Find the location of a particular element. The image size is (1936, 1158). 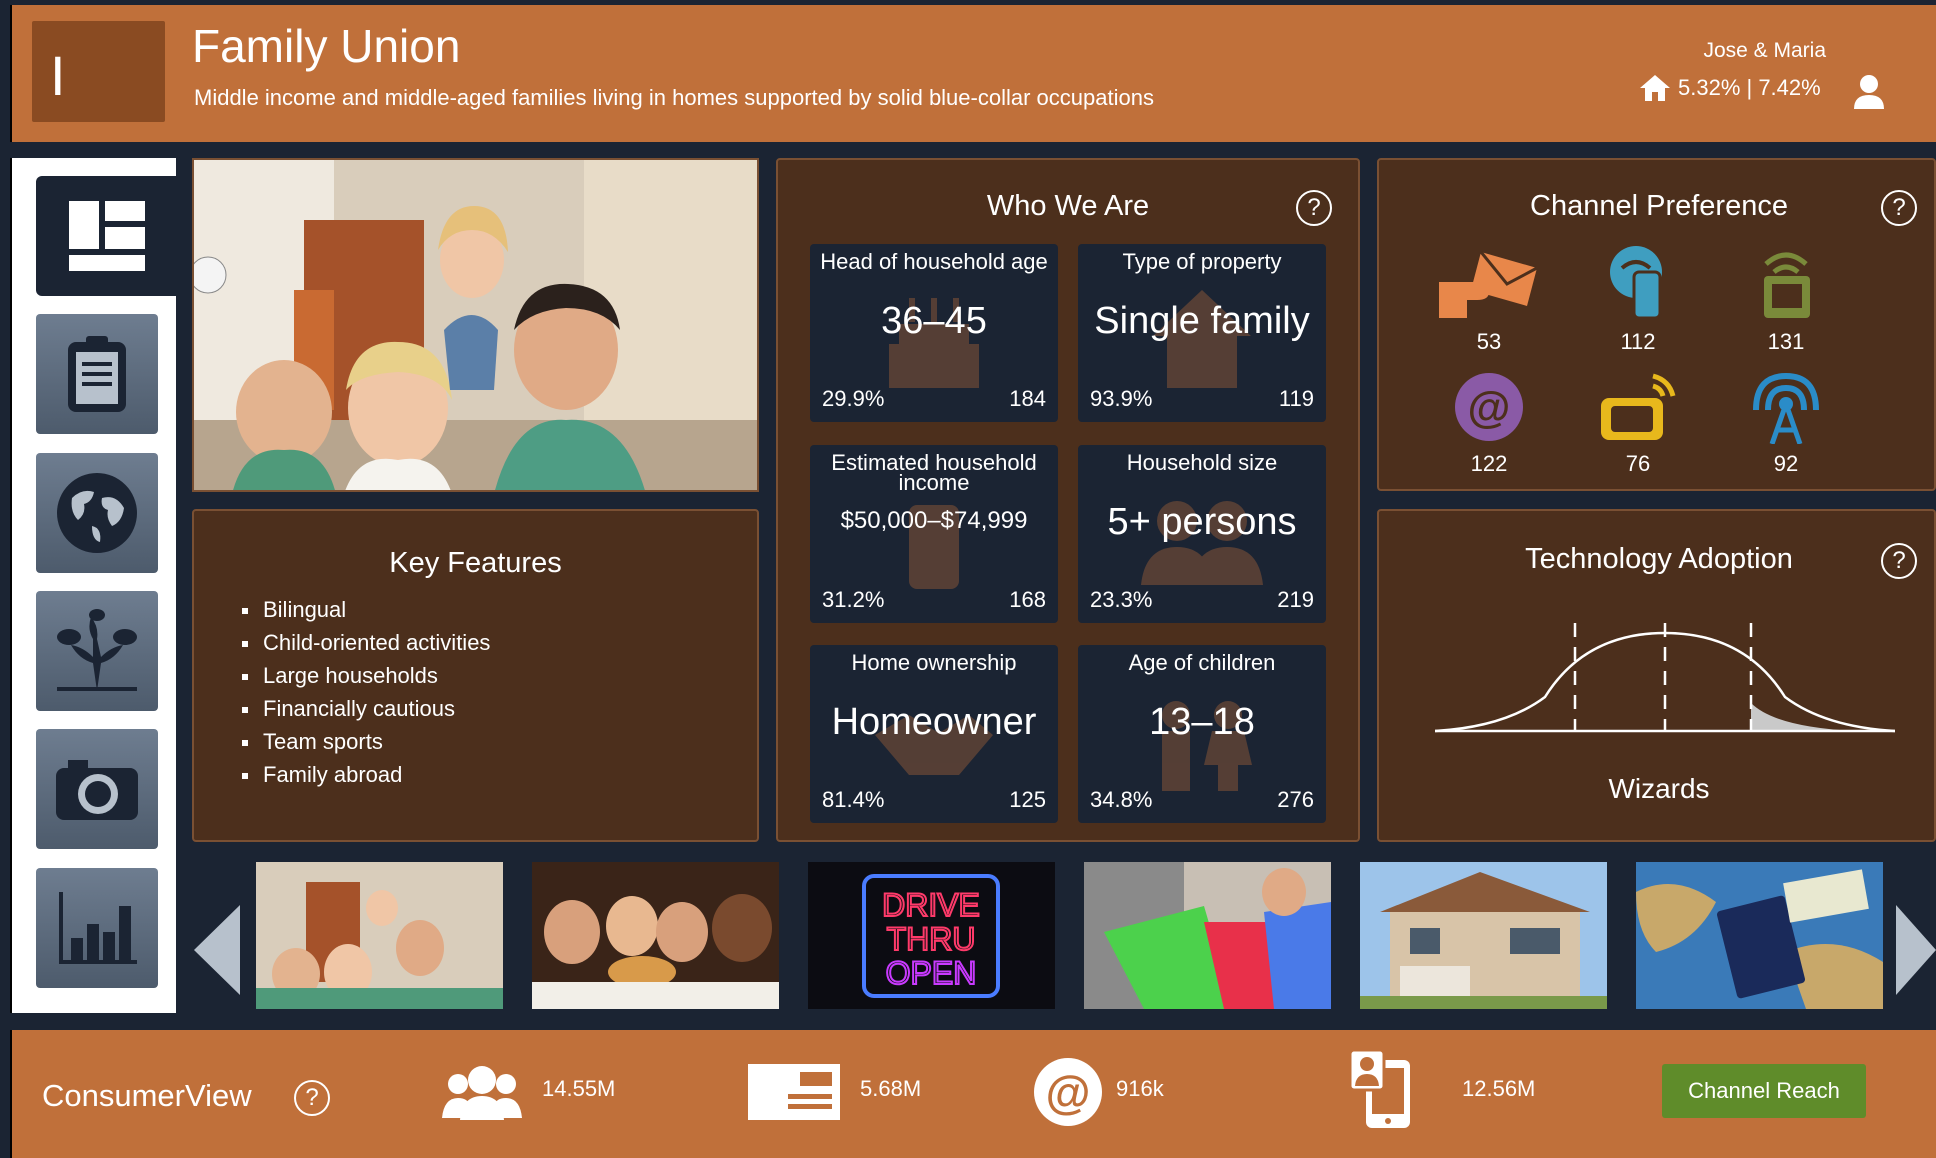

tile-label: Estimated household income is located at coordinates (934, 472).